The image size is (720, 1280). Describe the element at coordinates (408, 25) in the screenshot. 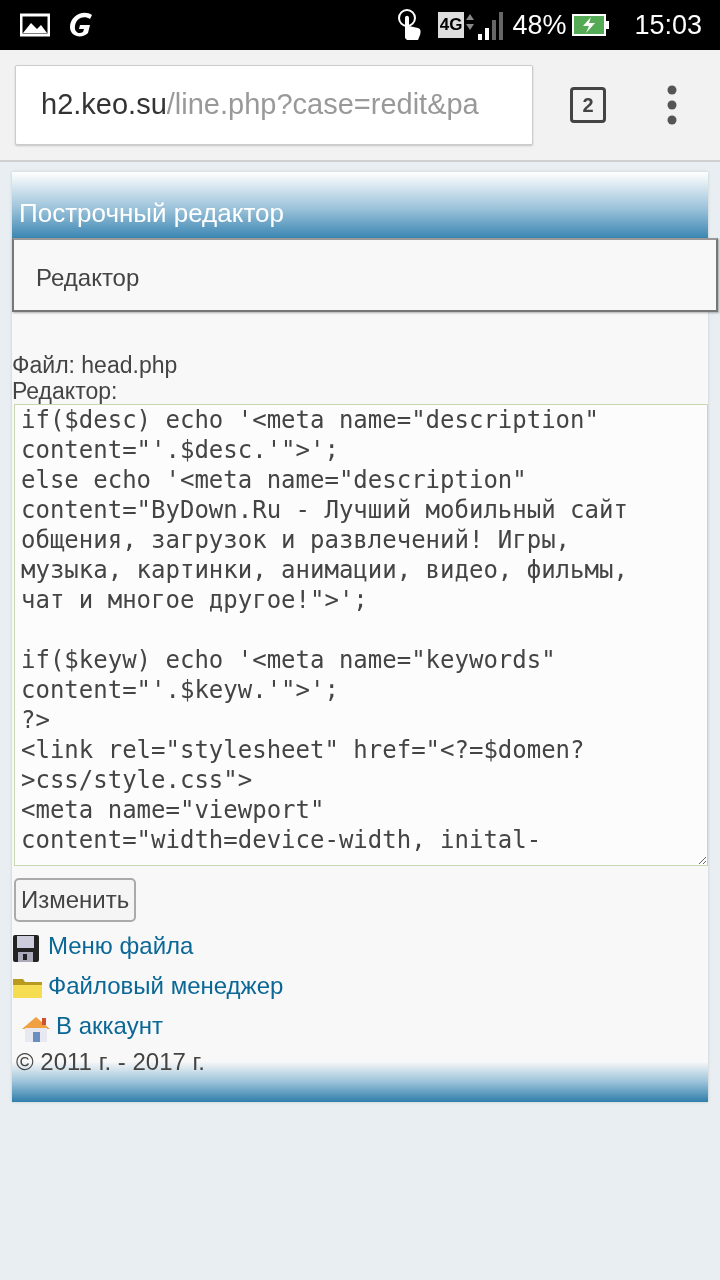

I see `touch-icon` at that location.